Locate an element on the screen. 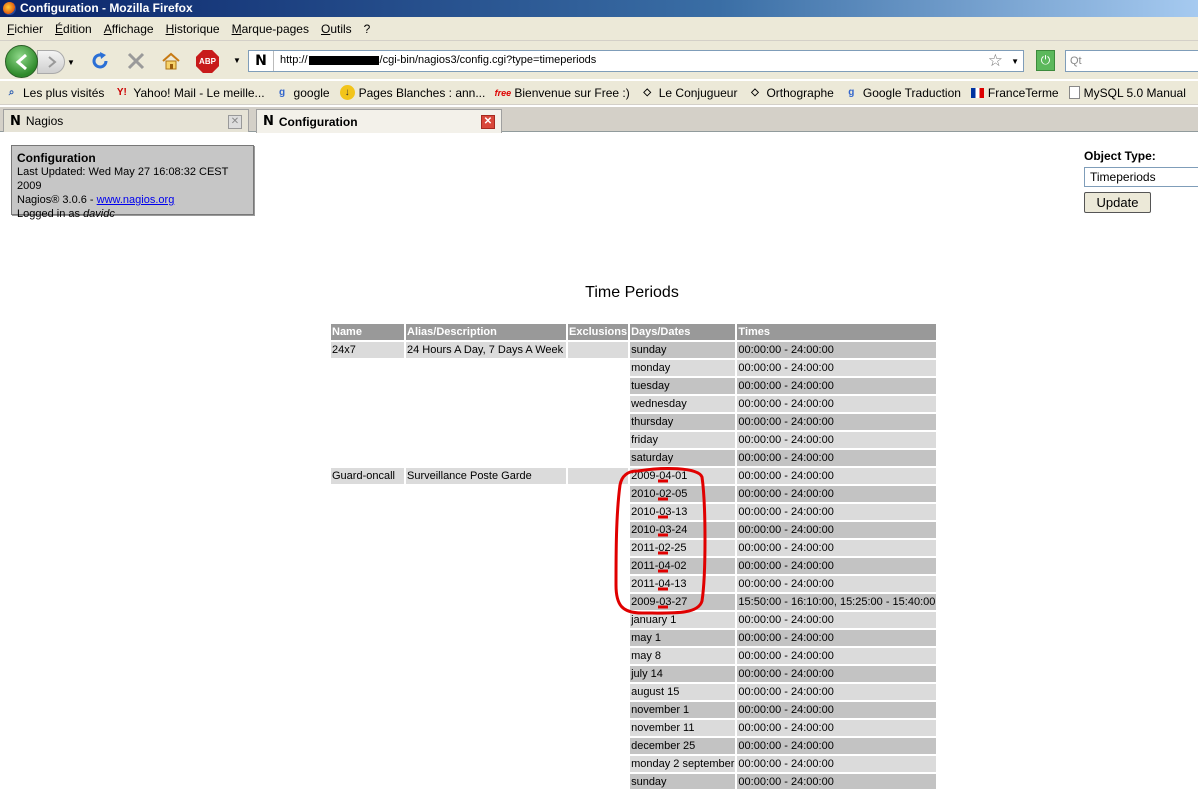  bookmark-label: FranceTerme is located at coordinates (1023, 92).